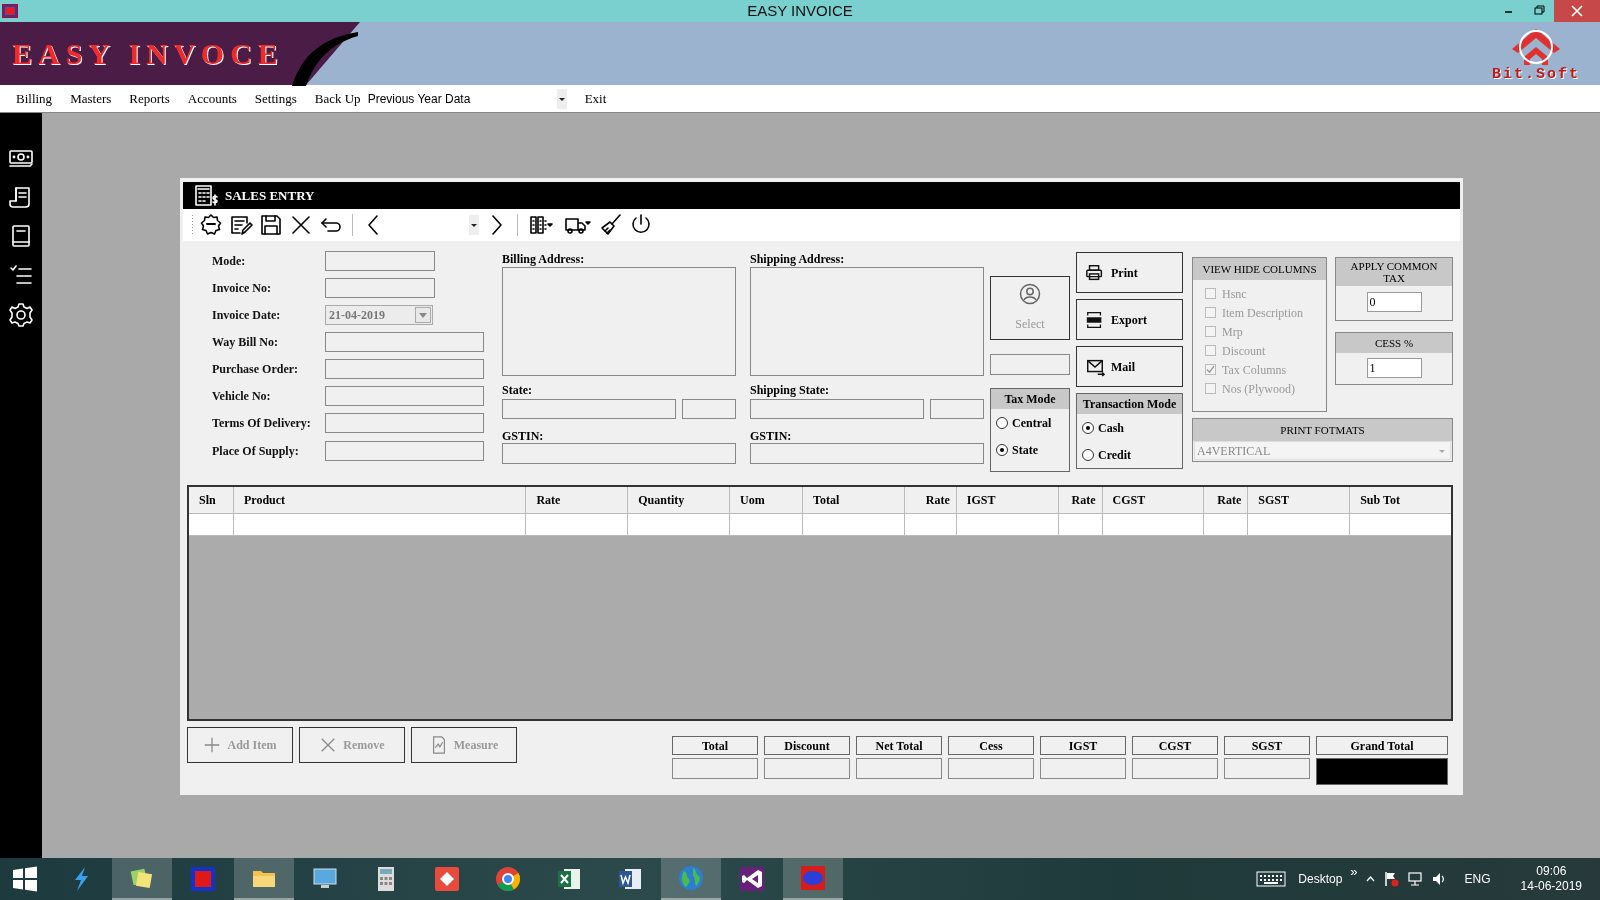  What do you see at coordinates (611, 225) in the screenshot?
I see `brush-icon` at bounding box center [611, 225].